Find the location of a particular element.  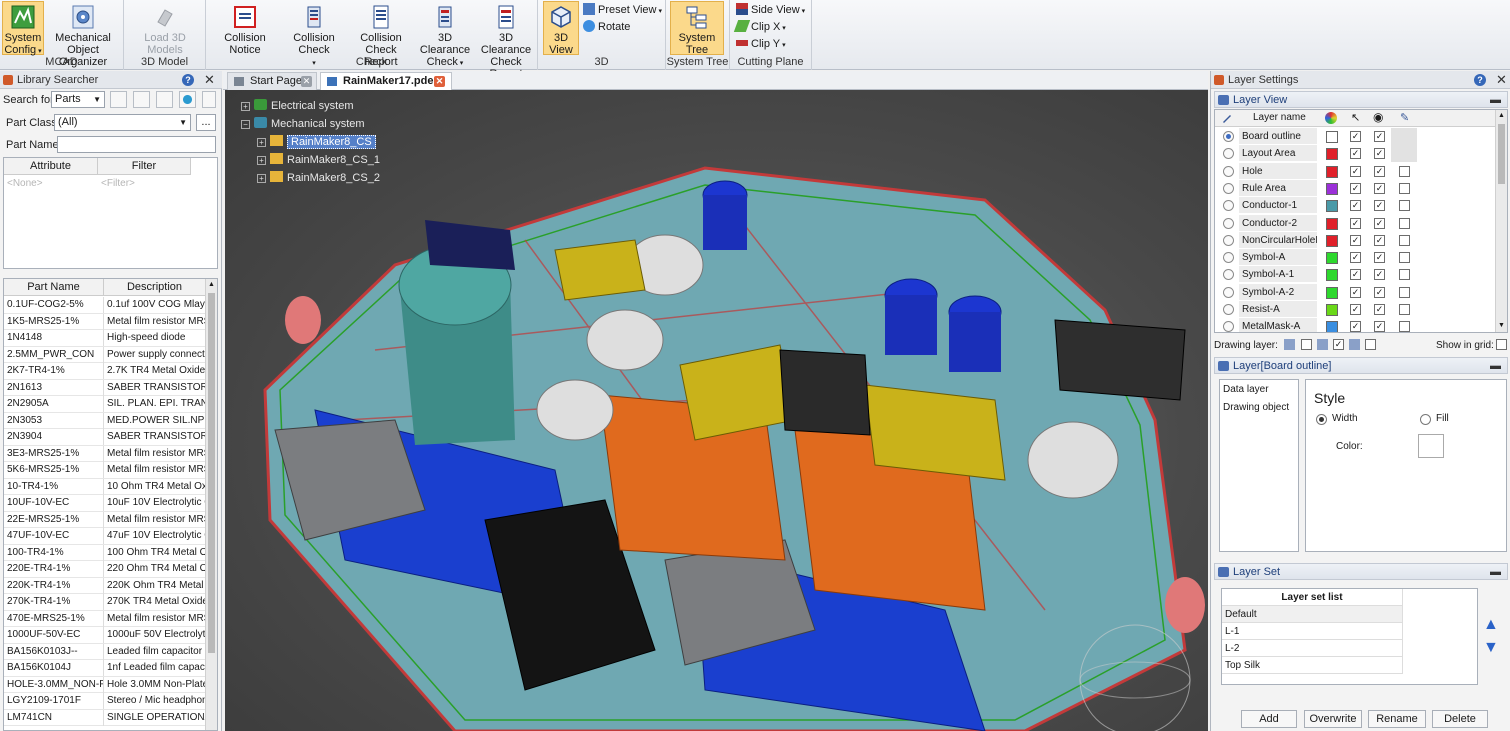

table-row: BA156K0104J 1nf Leaded film capacit is located at coordinates (104, 668).